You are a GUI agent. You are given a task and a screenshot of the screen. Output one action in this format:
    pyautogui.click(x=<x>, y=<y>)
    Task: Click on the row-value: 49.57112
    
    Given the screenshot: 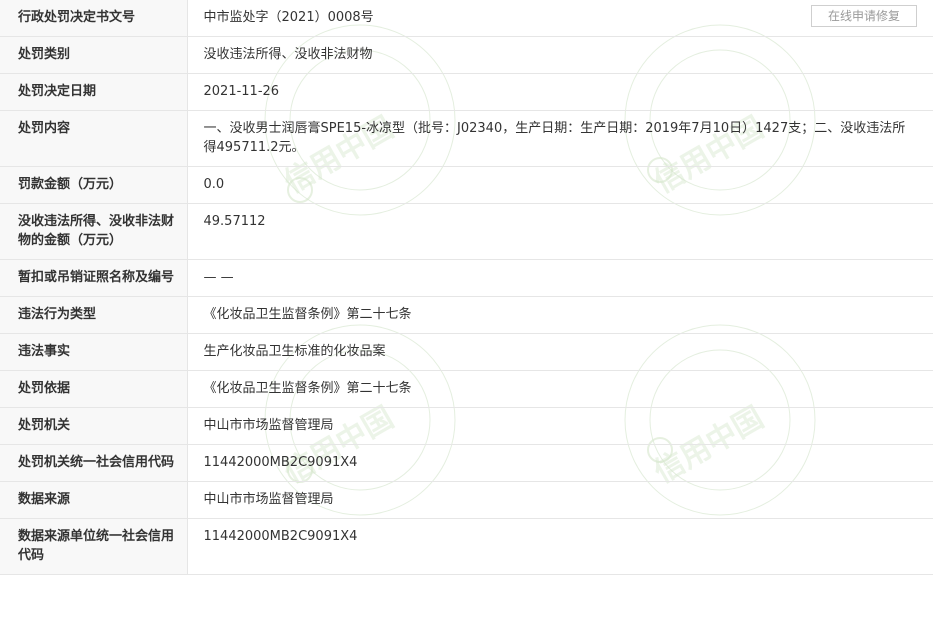 What is the action you would take?
    pyautogui.click(x=560, y=231)
    